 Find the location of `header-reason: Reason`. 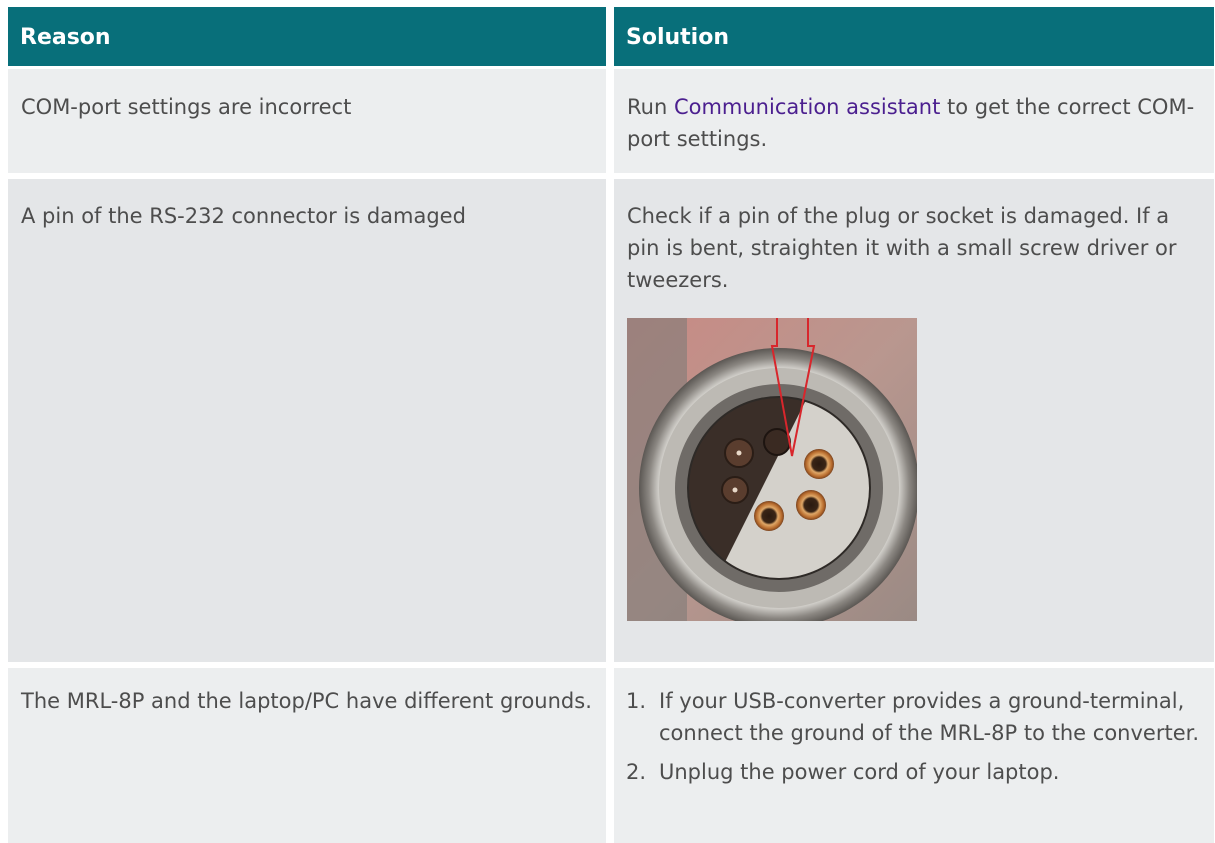

header-reason: Reason is located at coordinates (307, 36).